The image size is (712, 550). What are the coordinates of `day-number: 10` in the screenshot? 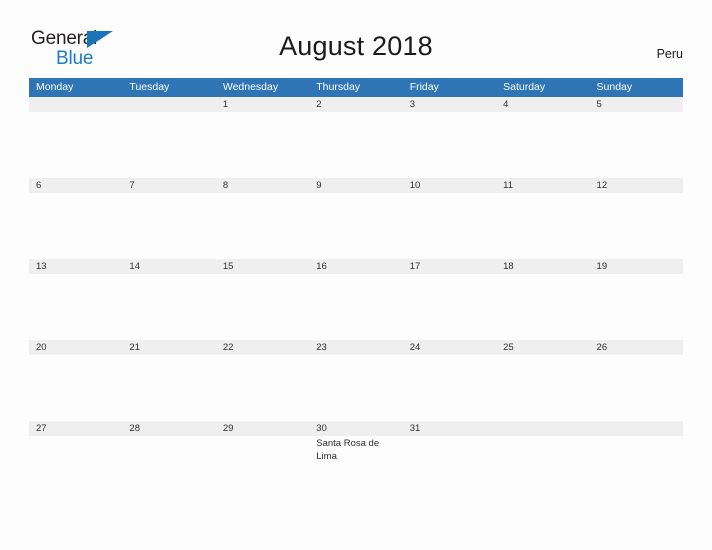 It's located at (415, 185).